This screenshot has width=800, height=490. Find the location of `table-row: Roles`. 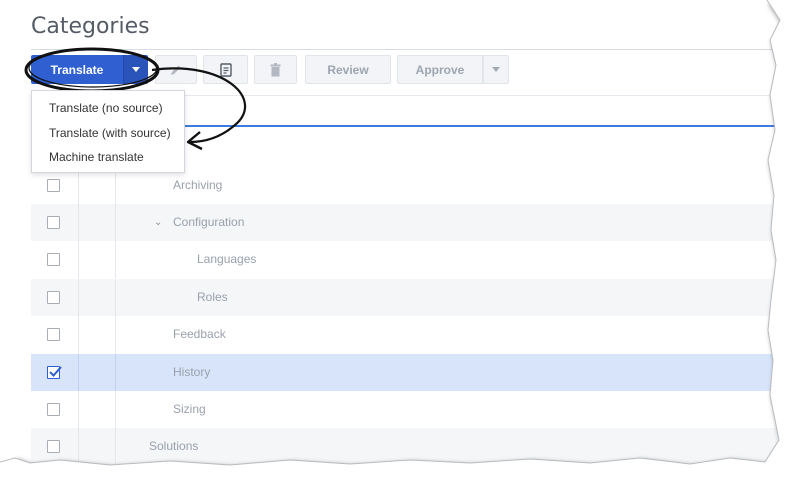

table-row: Roles is located at coordinates (415, 297).